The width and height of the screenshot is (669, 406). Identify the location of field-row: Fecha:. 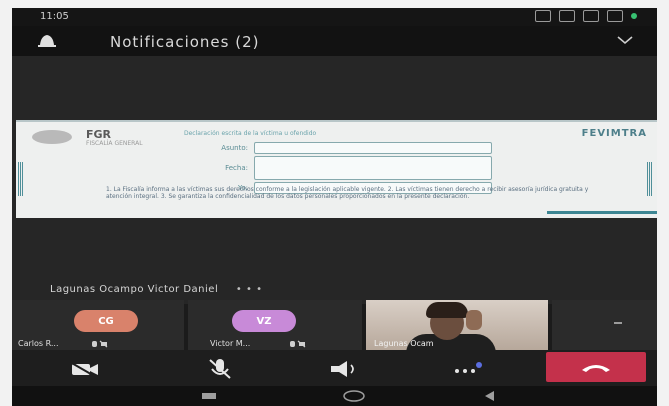
(342, 168).